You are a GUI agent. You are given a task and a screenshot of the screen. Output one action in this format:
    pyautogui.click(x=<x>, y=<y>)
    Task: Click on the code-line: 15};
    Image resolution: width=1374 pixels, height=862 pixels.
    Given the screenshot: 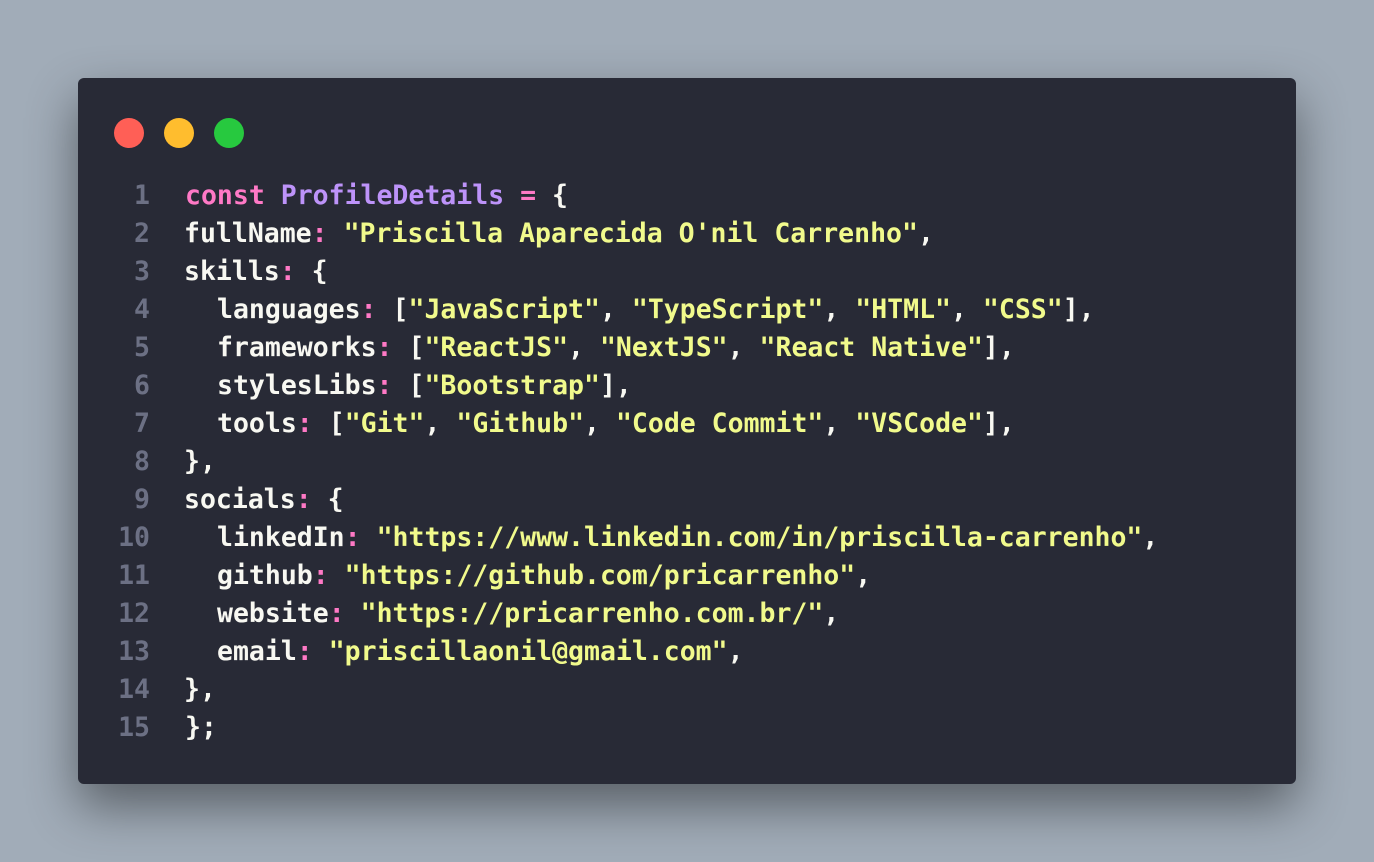 What is the action you would take?
    pyautogui.click(x=632, y=728)
    